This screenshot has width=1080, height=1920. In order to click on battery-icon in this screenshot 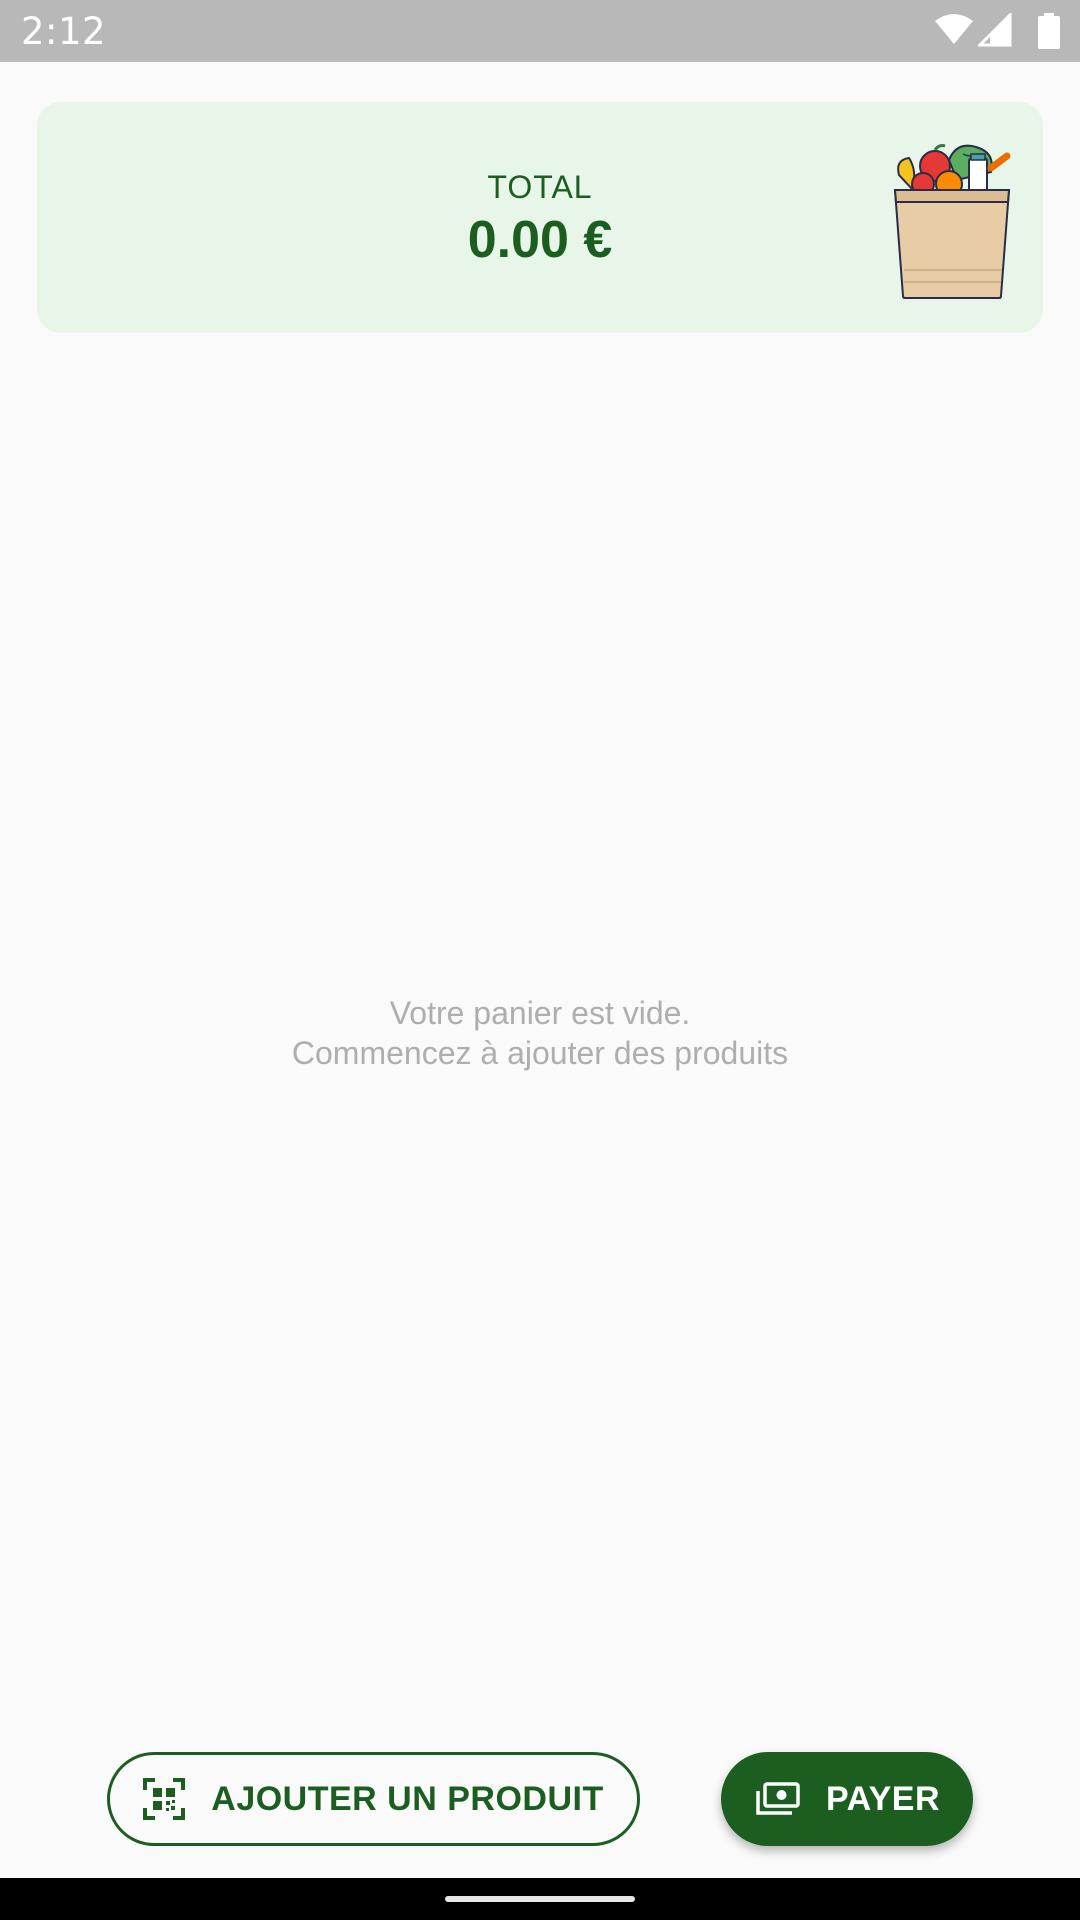, I will do `click(1049, 31)`.